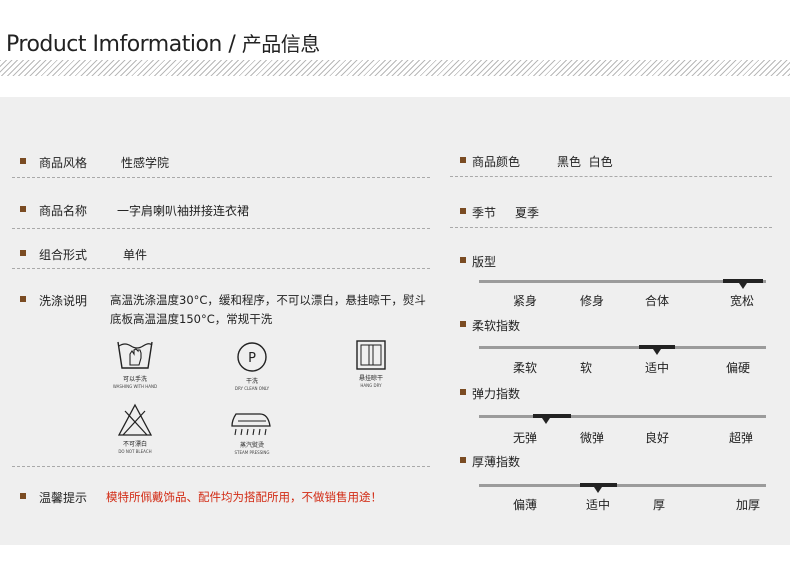 The image size is (790, 584). What do you see at coordinates (552, 416) in the screenshot?
I see `elasticity-scale-selected-segment` at bounding box center [552, 416].